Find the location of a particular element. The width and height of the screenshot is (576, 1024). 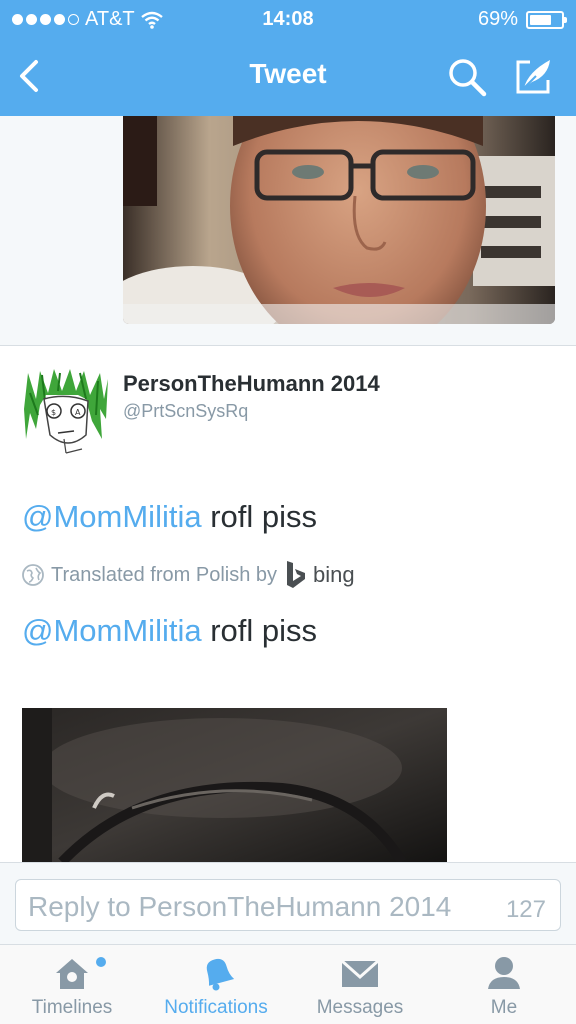

battery-status: 69% is located at coordinates (522, 19).